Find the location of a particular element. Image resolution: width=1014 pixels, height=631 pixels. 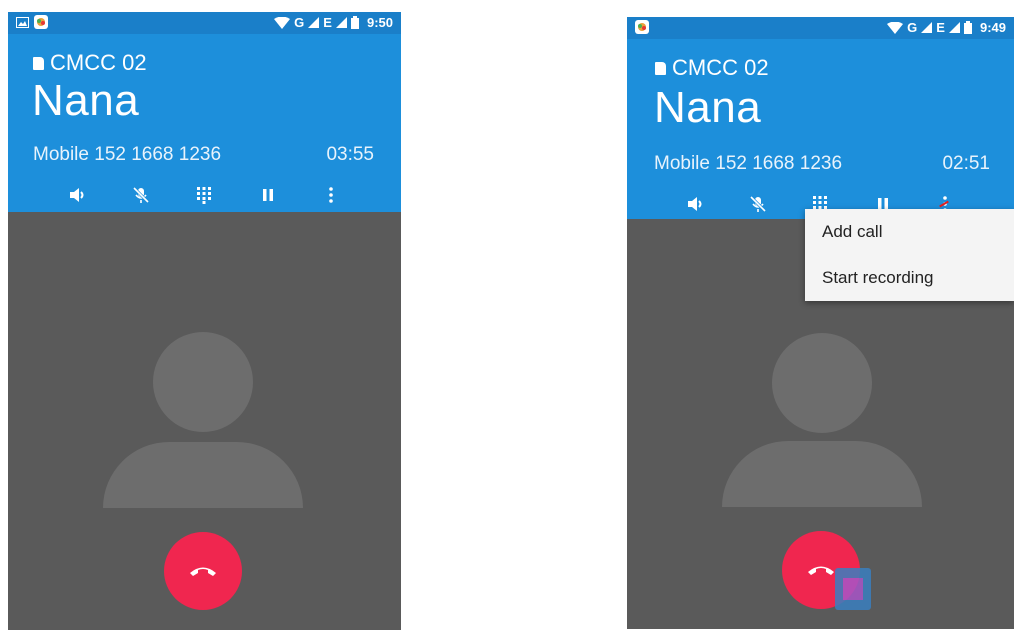

floating-app-icon is located at coordinates (853, 589).